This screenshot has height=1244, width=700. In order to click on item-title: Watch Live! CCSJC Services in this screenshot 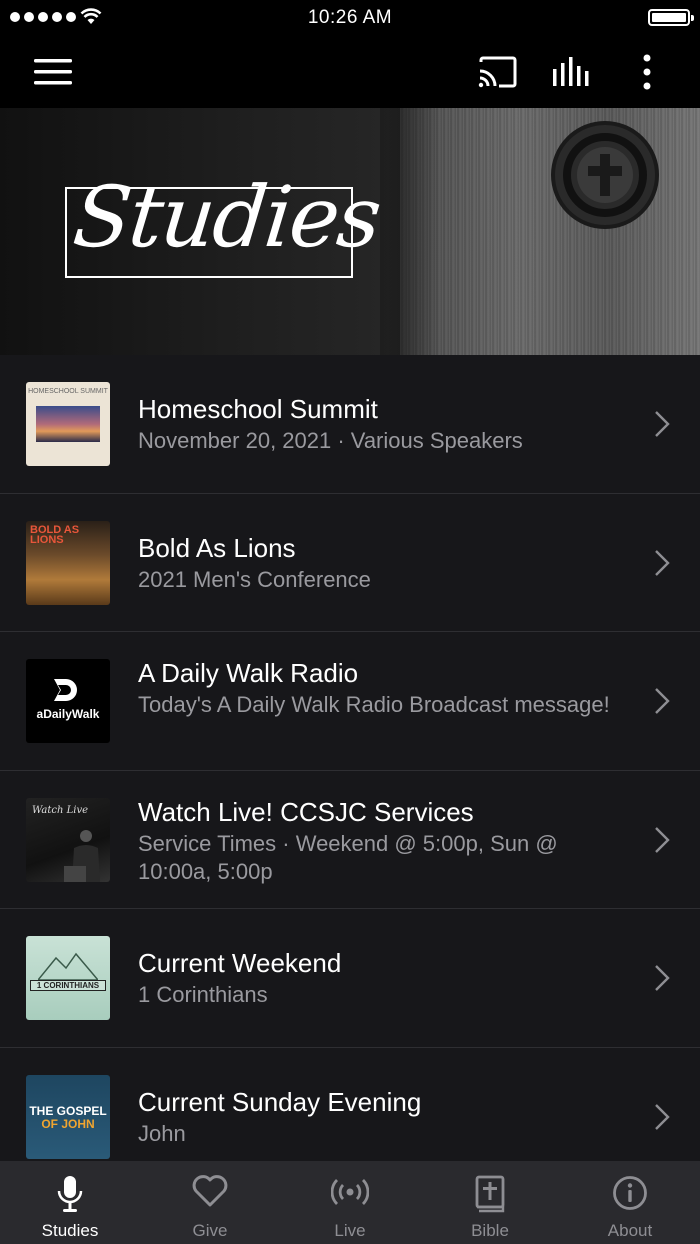, I will do `click(306, 811)`.